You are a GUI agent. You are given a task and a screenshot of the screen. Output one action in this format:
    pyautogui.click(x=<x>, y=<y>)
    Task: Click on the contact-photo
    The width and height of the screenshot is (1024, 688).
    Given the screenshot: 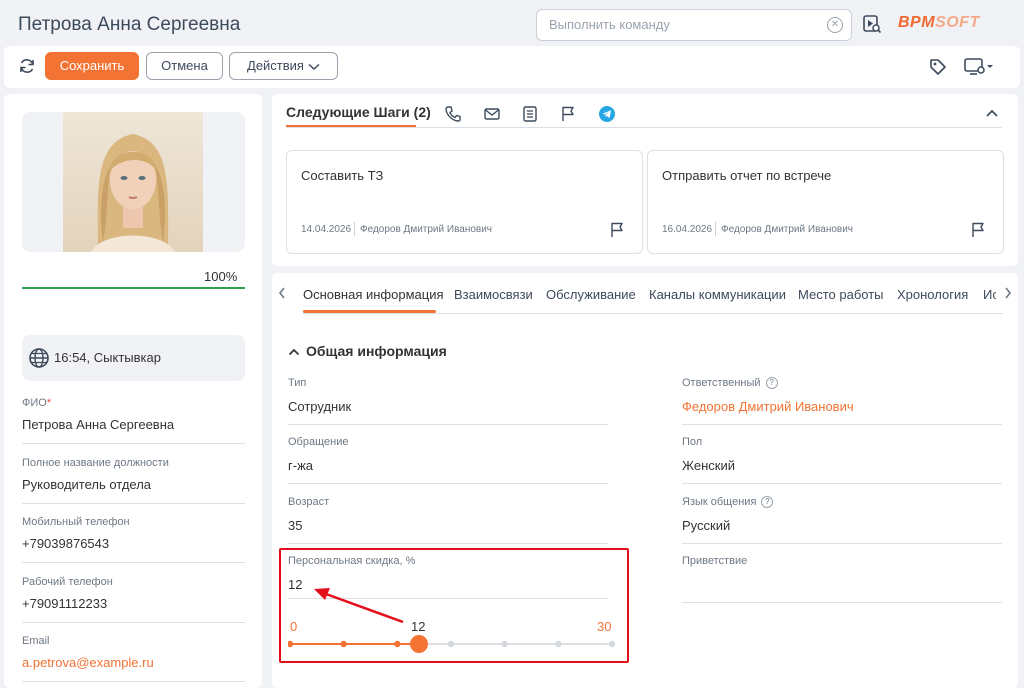 What is the action you would take?
    pyautogui.click(x=133, y=182)
    